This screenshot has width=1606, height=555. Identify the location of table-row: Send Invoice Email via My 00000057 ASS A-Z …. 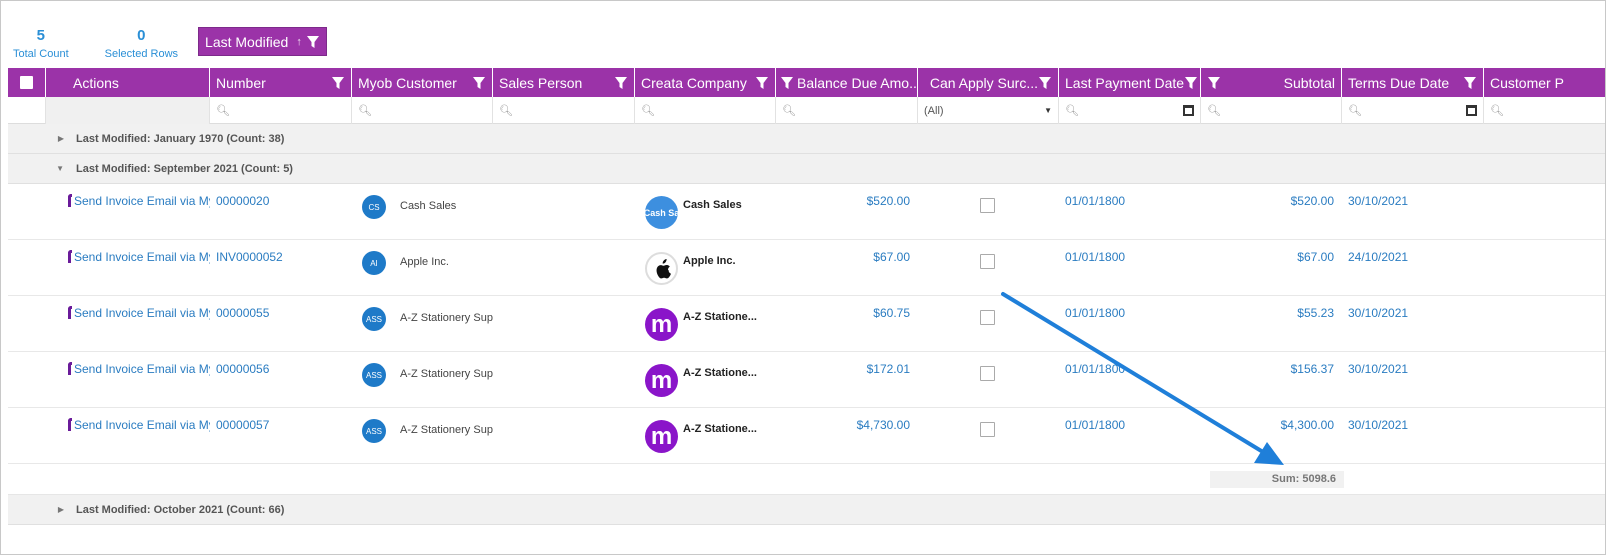
(806, 436).